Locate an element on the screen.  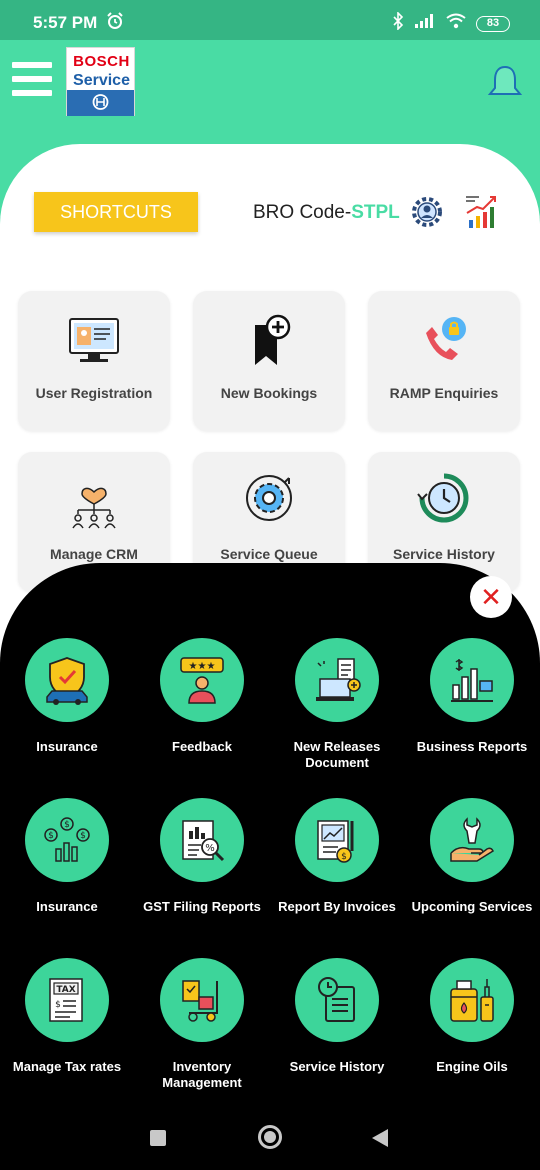
svg-text: TAX is located at coordinates (65, 990).